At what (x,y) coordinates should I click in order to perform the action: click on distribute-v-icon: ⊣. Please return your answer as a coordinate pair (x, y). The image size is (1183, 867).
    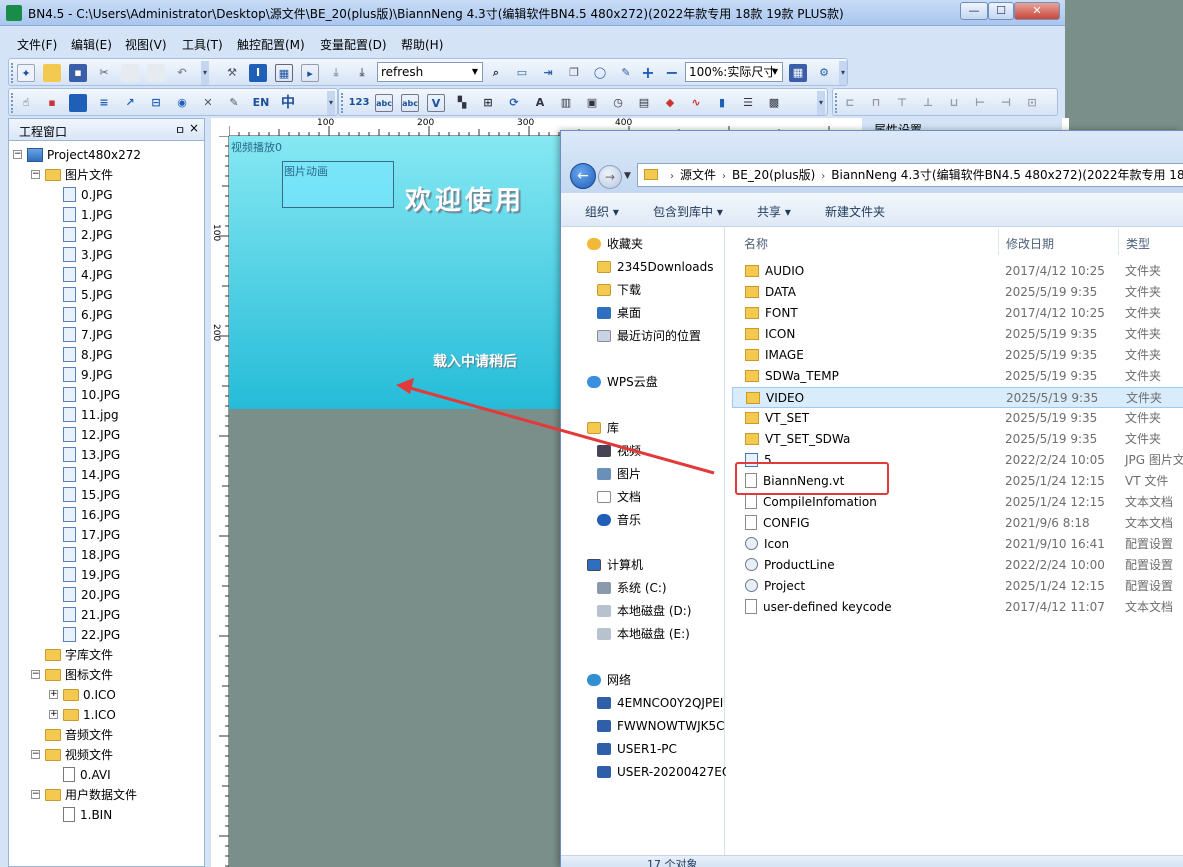
    Looking at the image, I should click on (1006, 103).